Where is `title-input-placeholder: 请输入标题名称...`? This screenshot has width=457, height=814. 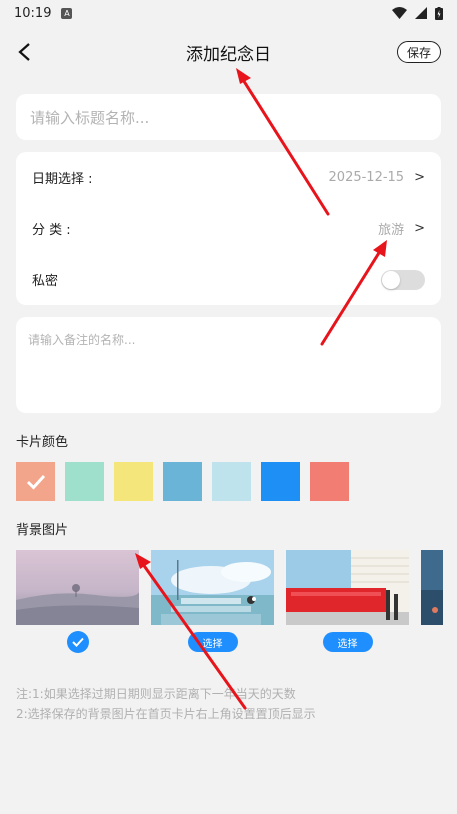 title-input-placeholder: 请输入标题名称... is located at coordinates (90, 117).